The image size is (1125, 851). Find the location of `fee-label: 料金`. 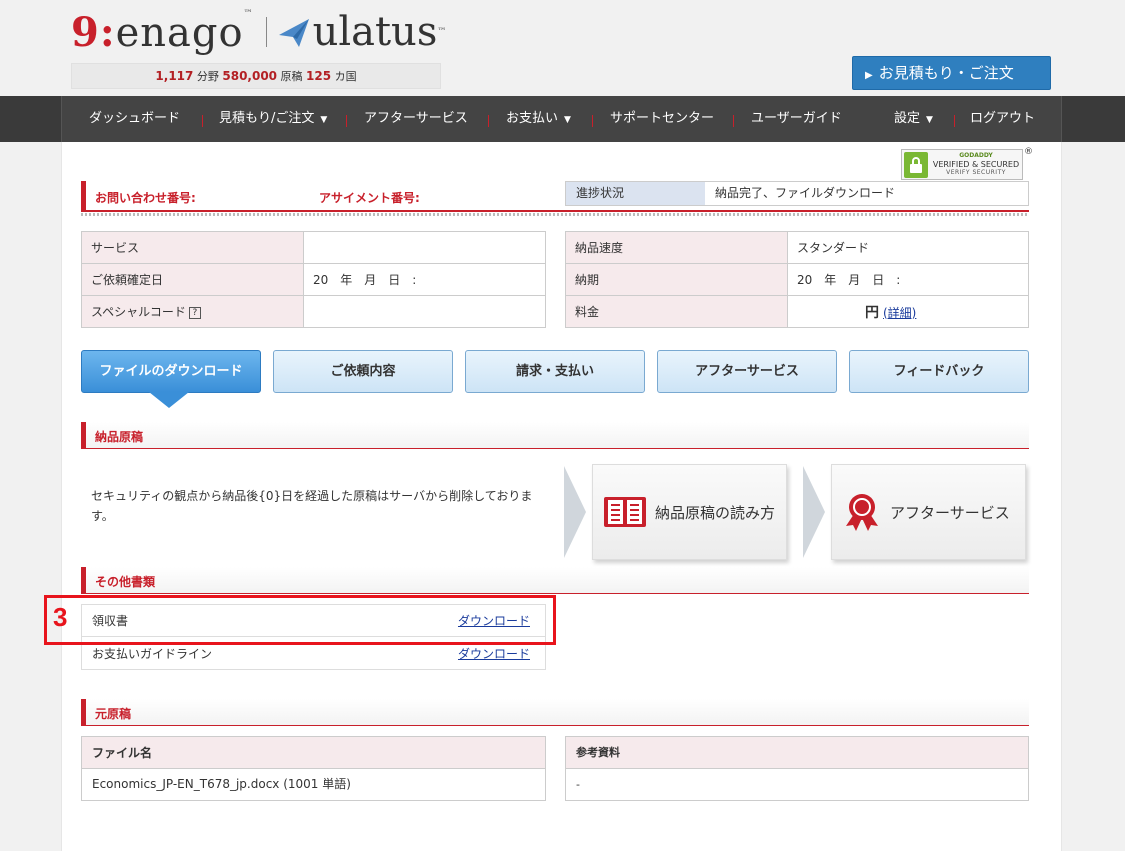

fee-label: 料金 is located at coordinates (676, 311).